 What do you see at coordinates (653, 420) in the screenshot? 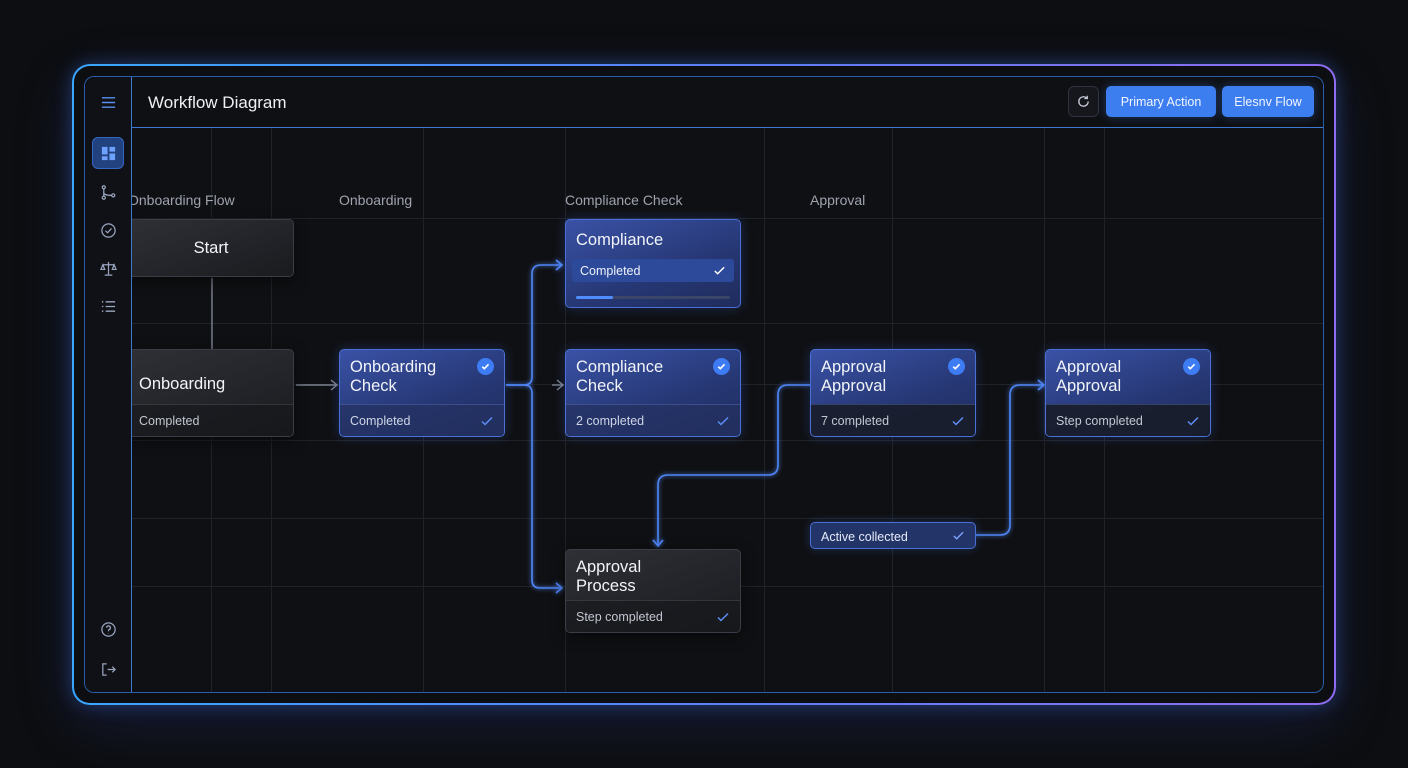
I see `node-status: 2 completed` at bounding box center [653, 420].